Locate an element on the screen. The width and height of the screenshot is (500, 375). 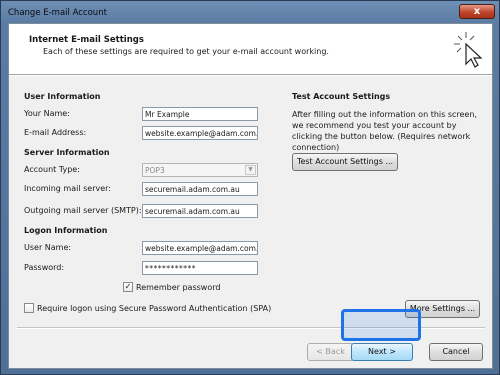
user-information-heading: User Information is located at coordinates (62, 96).